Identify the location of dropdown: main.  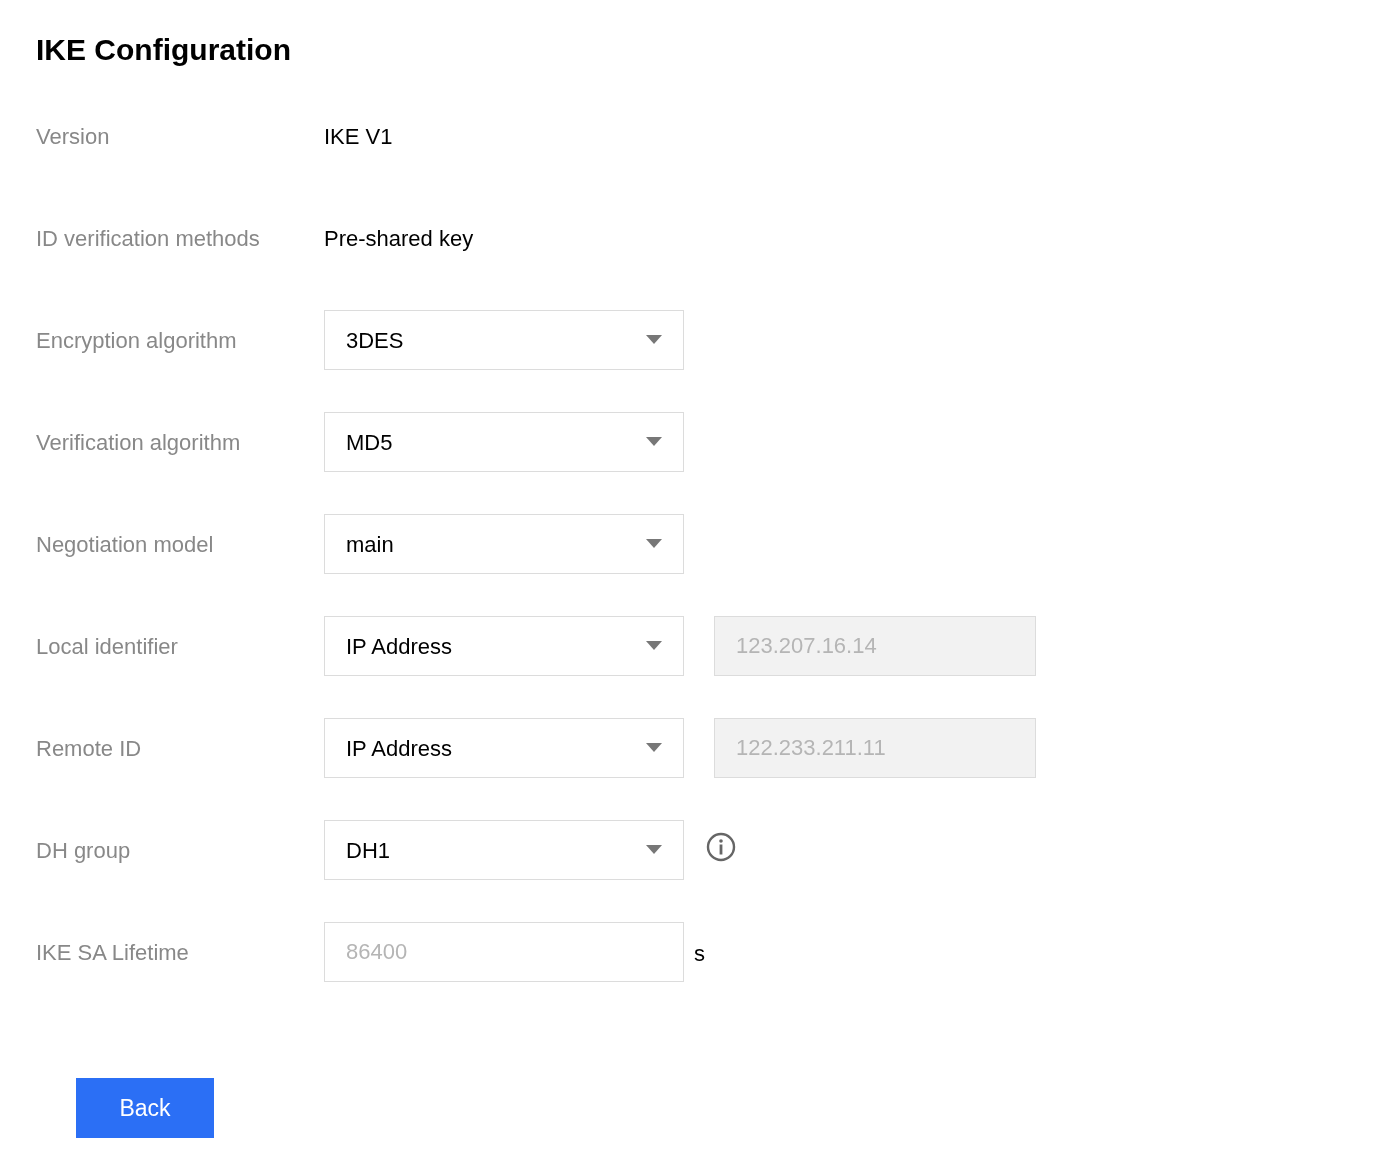
(504, 544).